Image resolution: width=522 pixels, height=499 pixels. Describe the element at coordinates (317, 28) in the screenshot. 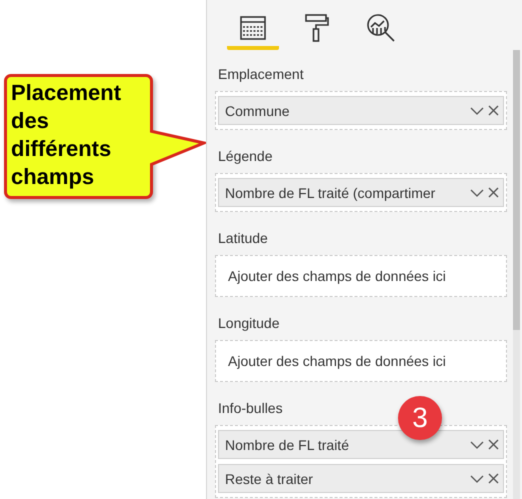

I see `paint-roller-icon` at that location.